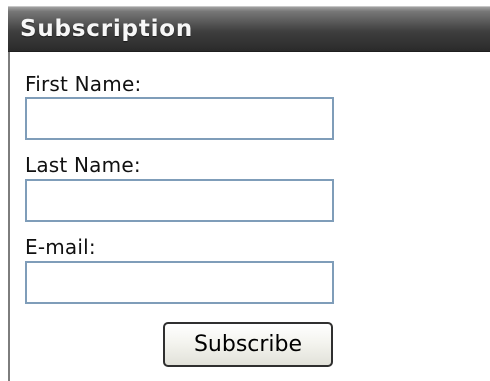 This screenshot has width=490, height=381. I want to click on widget-left-border, so click(9, 215).